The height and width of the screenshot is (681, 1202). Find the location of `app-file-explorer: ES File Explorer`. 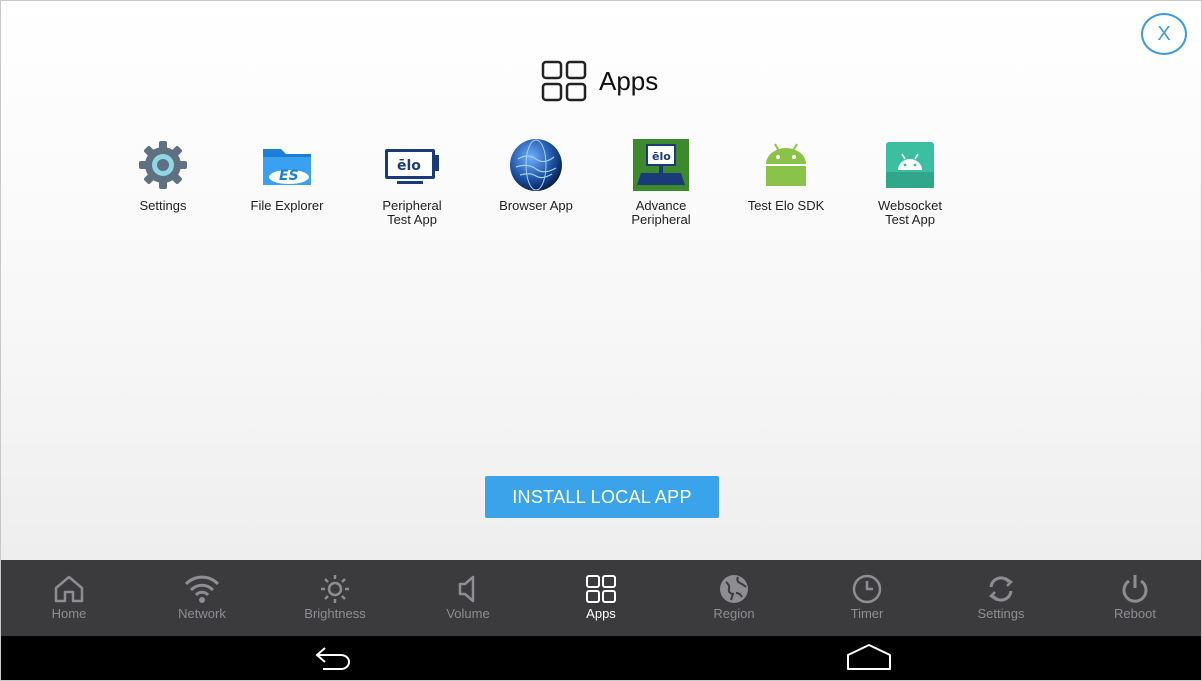

app-file-explorer: ES File Explorer is located at coordinates (287, 175).